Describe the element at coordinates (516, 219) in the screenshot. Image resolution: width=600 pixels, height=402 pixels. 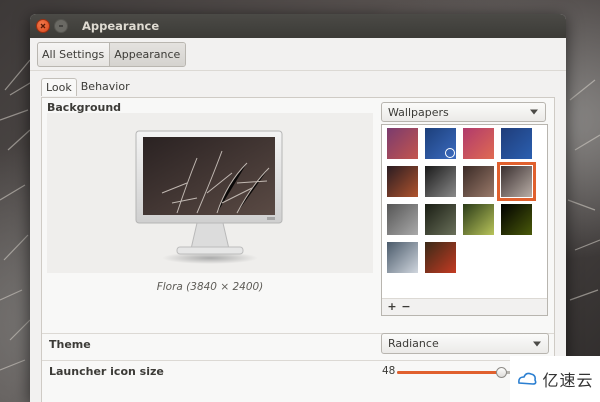
I see `wallpaper-thumbnail-firefly` at that location.